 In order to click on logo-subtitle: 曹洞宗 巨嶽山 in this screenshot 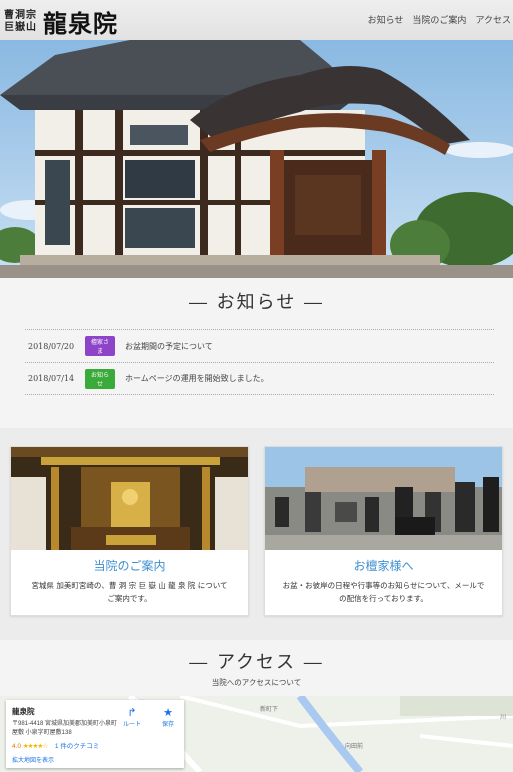, I will do `click(20, 22)`.